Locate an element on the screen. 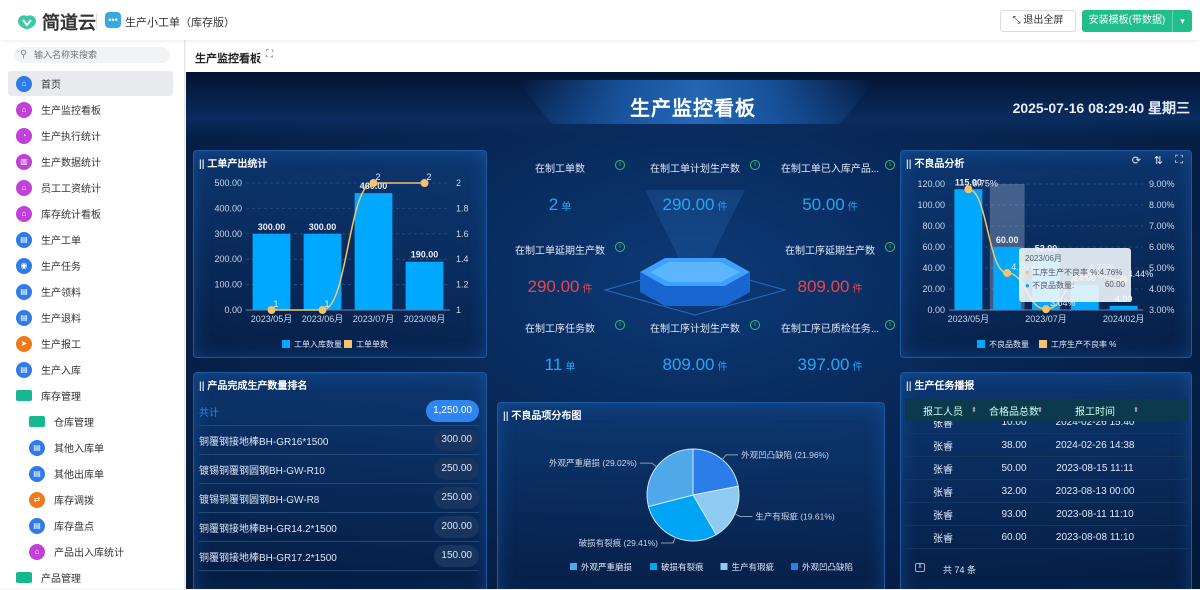 Image resolution: width=1200 pixels, height=590 pixels. table-row: 张睿 93.00 2023-08-11 11:10 is located at coordinates (1046, 514).